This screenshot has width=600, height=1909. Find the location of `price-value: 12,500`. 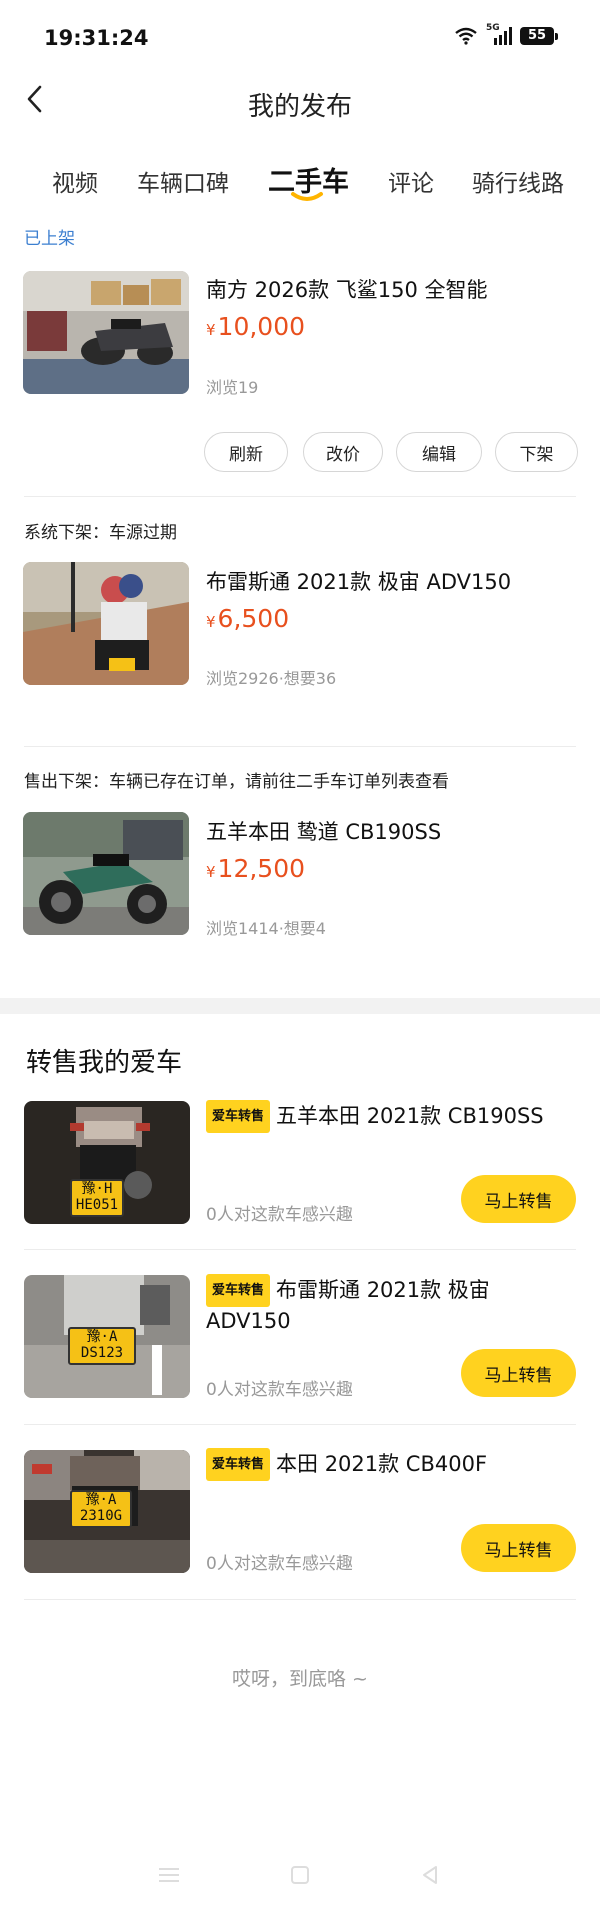

price-value: 12,500 is located at coordinates (261, 868).